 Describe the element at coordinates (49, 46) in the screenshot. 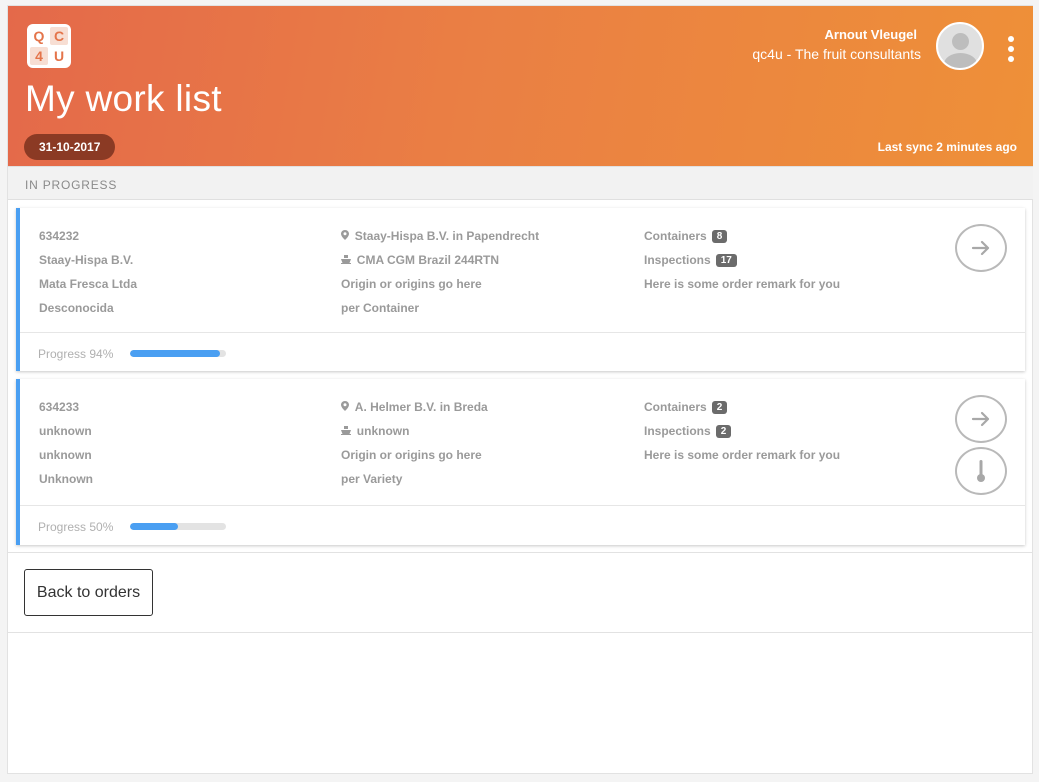

I see `qc4u-logo: Q C 4 U` at that location.